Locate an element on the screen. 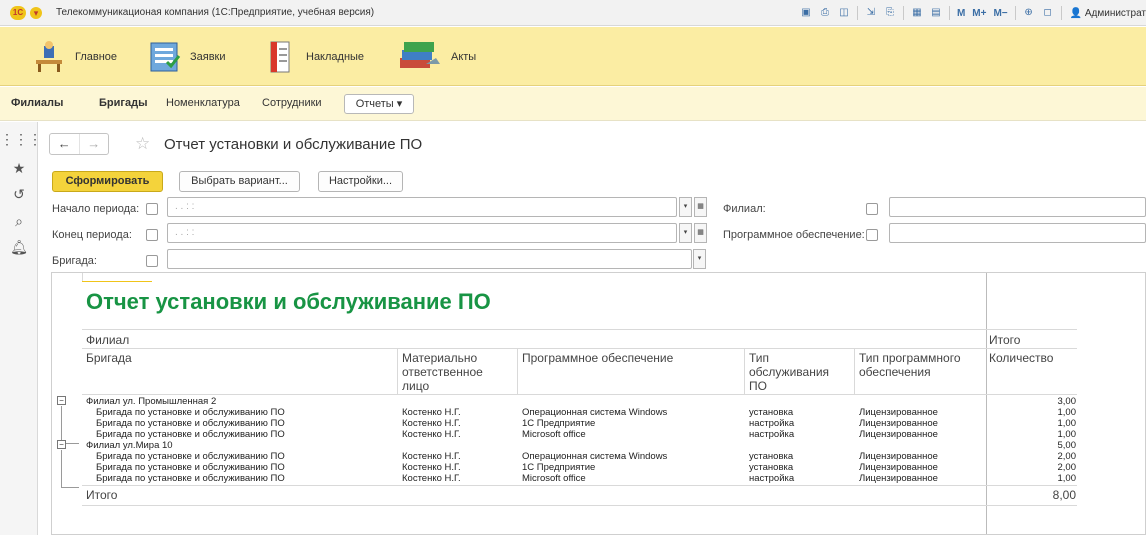 This screenshot has width=1146, height=535. header-service-type: Тип обслуживания ПО is located at coordinates (789, 372).